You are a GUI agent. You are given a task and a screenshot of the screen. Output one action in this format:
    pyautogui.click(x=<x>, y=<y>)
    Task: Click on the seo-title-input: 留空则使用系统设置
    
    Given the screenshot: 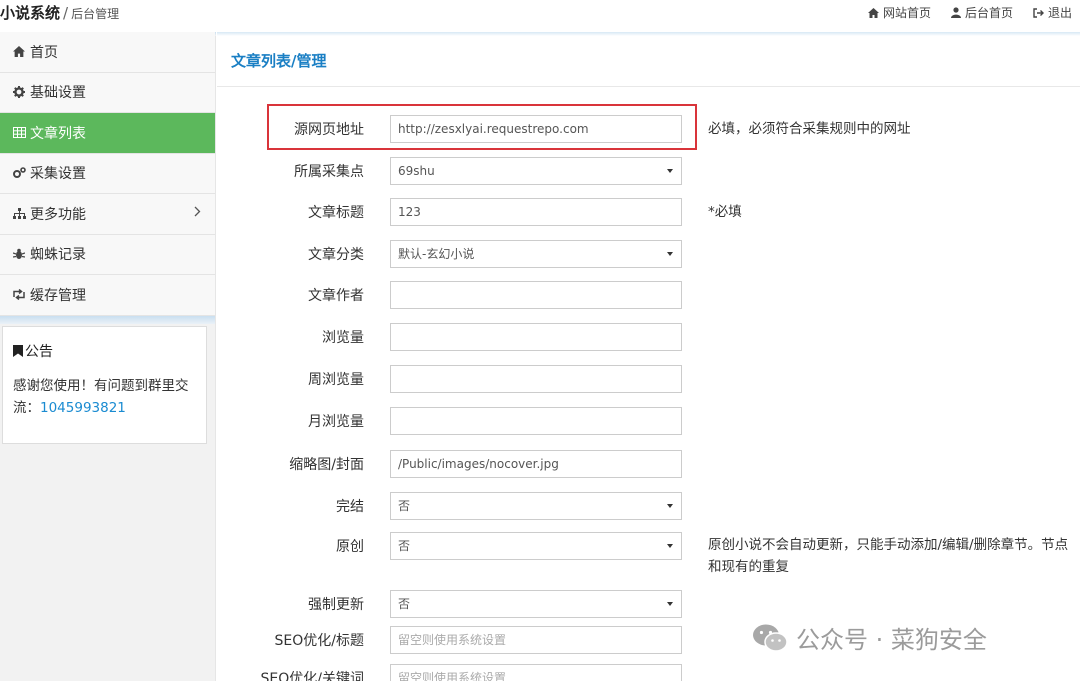 What is the action you would take?
    pyautogui.click(x=536, y=640)
    